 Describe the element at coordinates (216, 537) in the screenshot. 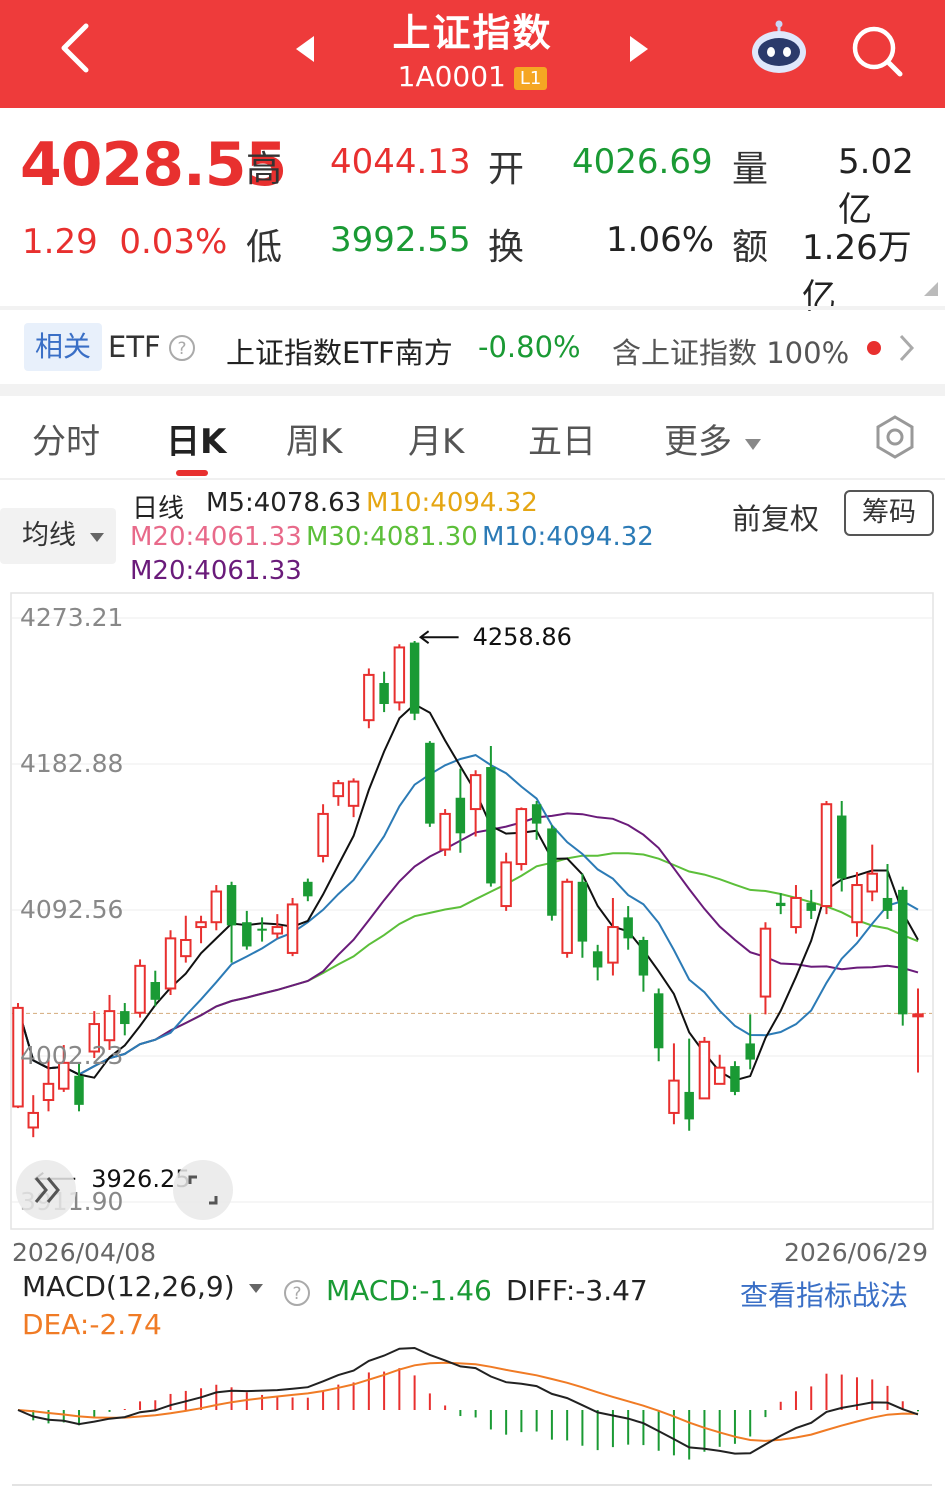

I see `ma20-value: M20:4061.33` at that location.